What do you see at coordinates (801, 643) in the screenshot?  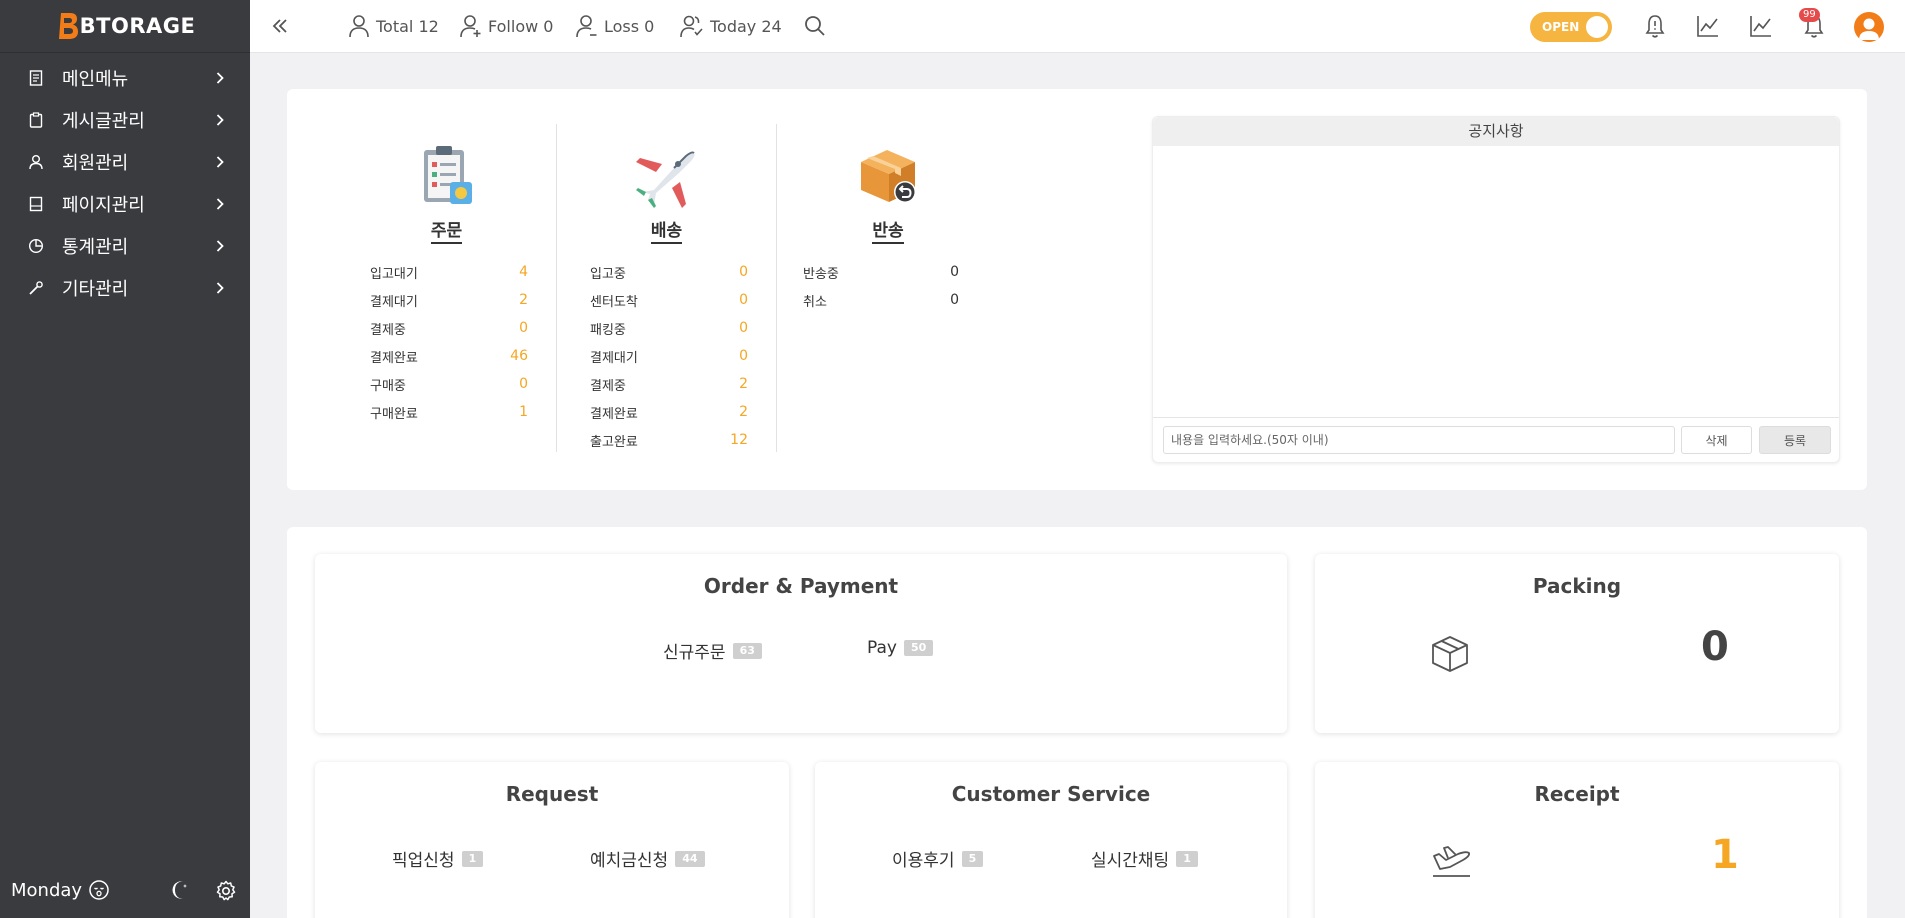 I see `order-payment-card: Order & Payment 신규주문 63 Pay 50` at bounding box center [801, 643].